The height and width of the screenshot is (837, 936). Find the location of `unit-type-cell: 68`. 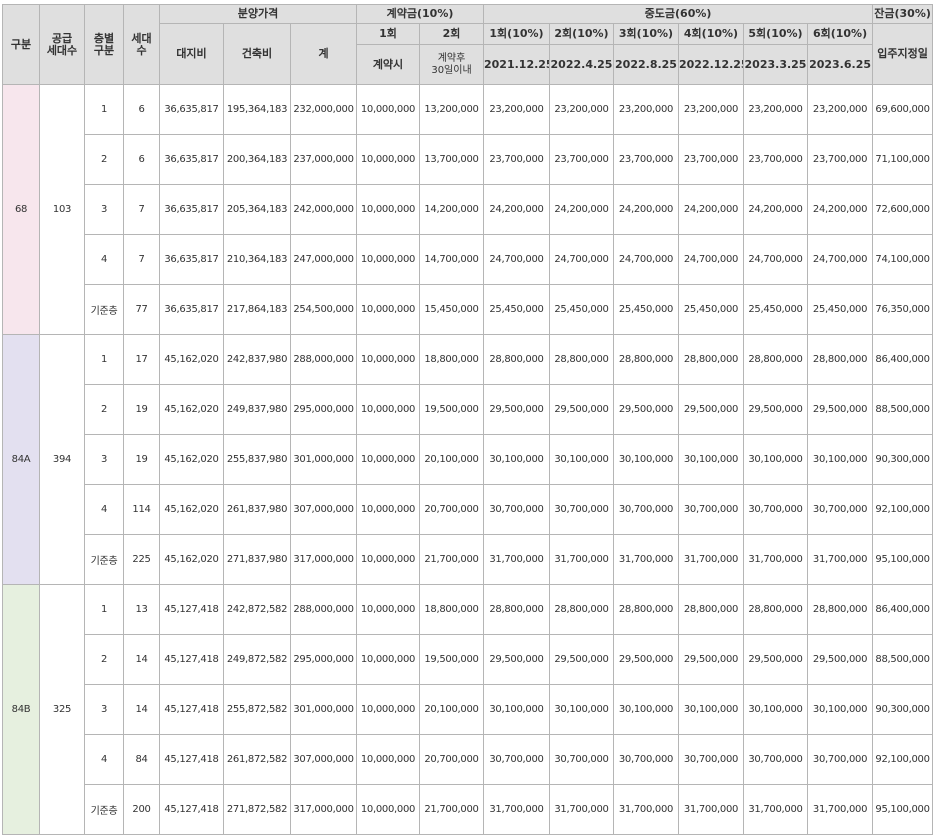

unit-type-cell: 68 is located at coordinates (21, 209).